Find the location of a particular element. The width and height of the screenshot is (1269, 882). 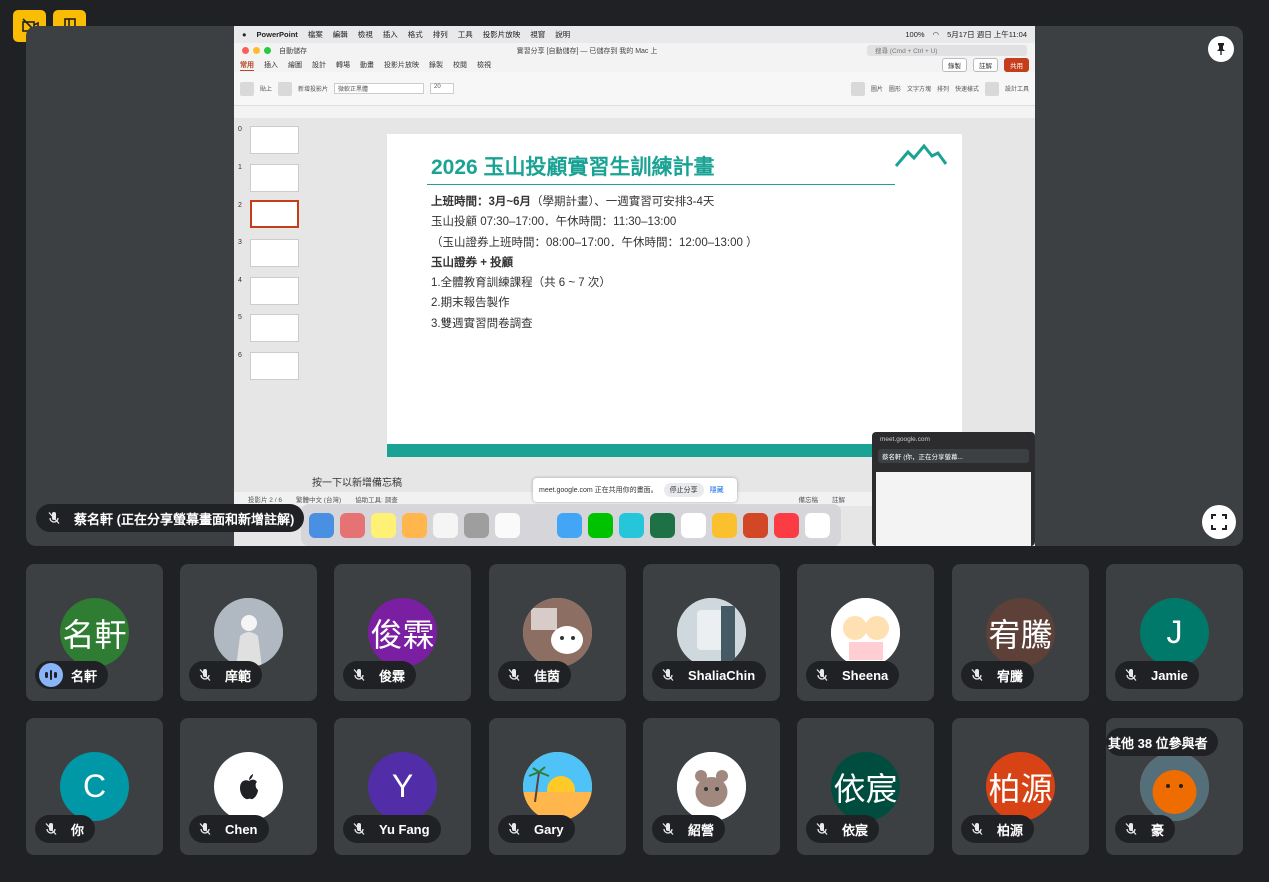

launchpad-icon is located at coordinates (352, 525).